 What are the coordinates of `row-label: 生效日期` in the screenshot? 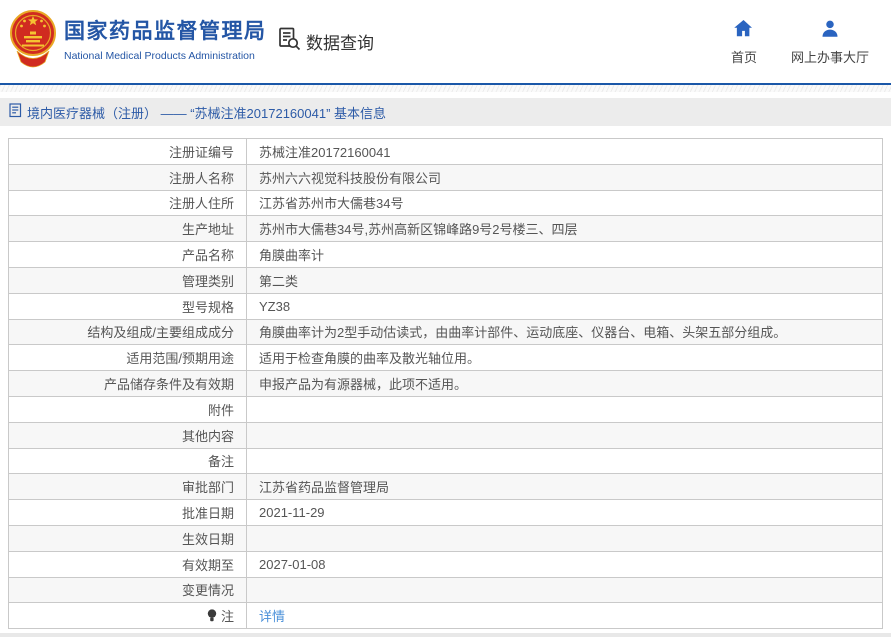 It's located at (128, 538).